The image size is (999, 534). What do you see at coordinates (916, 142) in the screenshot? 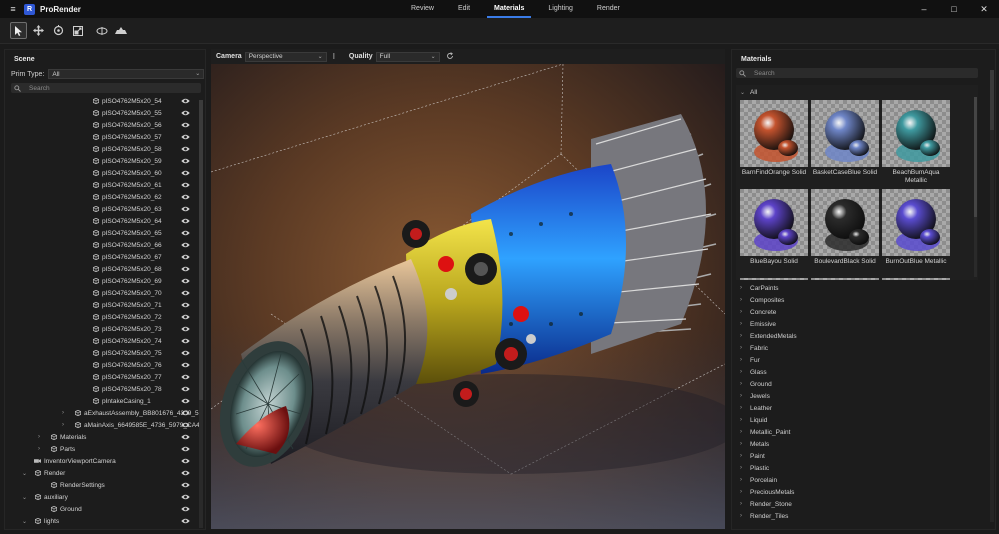
I see `material-tile: BeachBumAqua Metallic` at bounding box center [916, 142].